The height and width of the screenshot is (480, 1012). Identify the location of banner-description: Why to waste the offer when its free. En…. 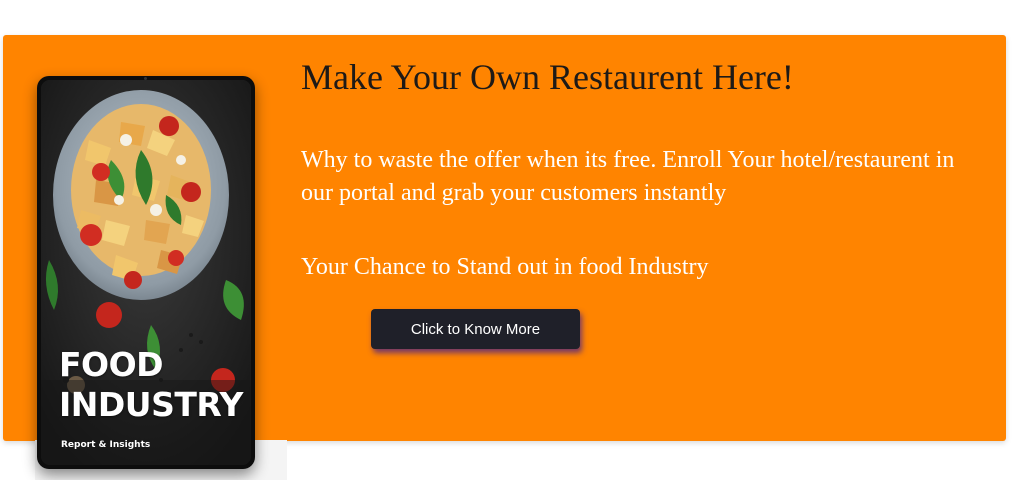
(628, 176).